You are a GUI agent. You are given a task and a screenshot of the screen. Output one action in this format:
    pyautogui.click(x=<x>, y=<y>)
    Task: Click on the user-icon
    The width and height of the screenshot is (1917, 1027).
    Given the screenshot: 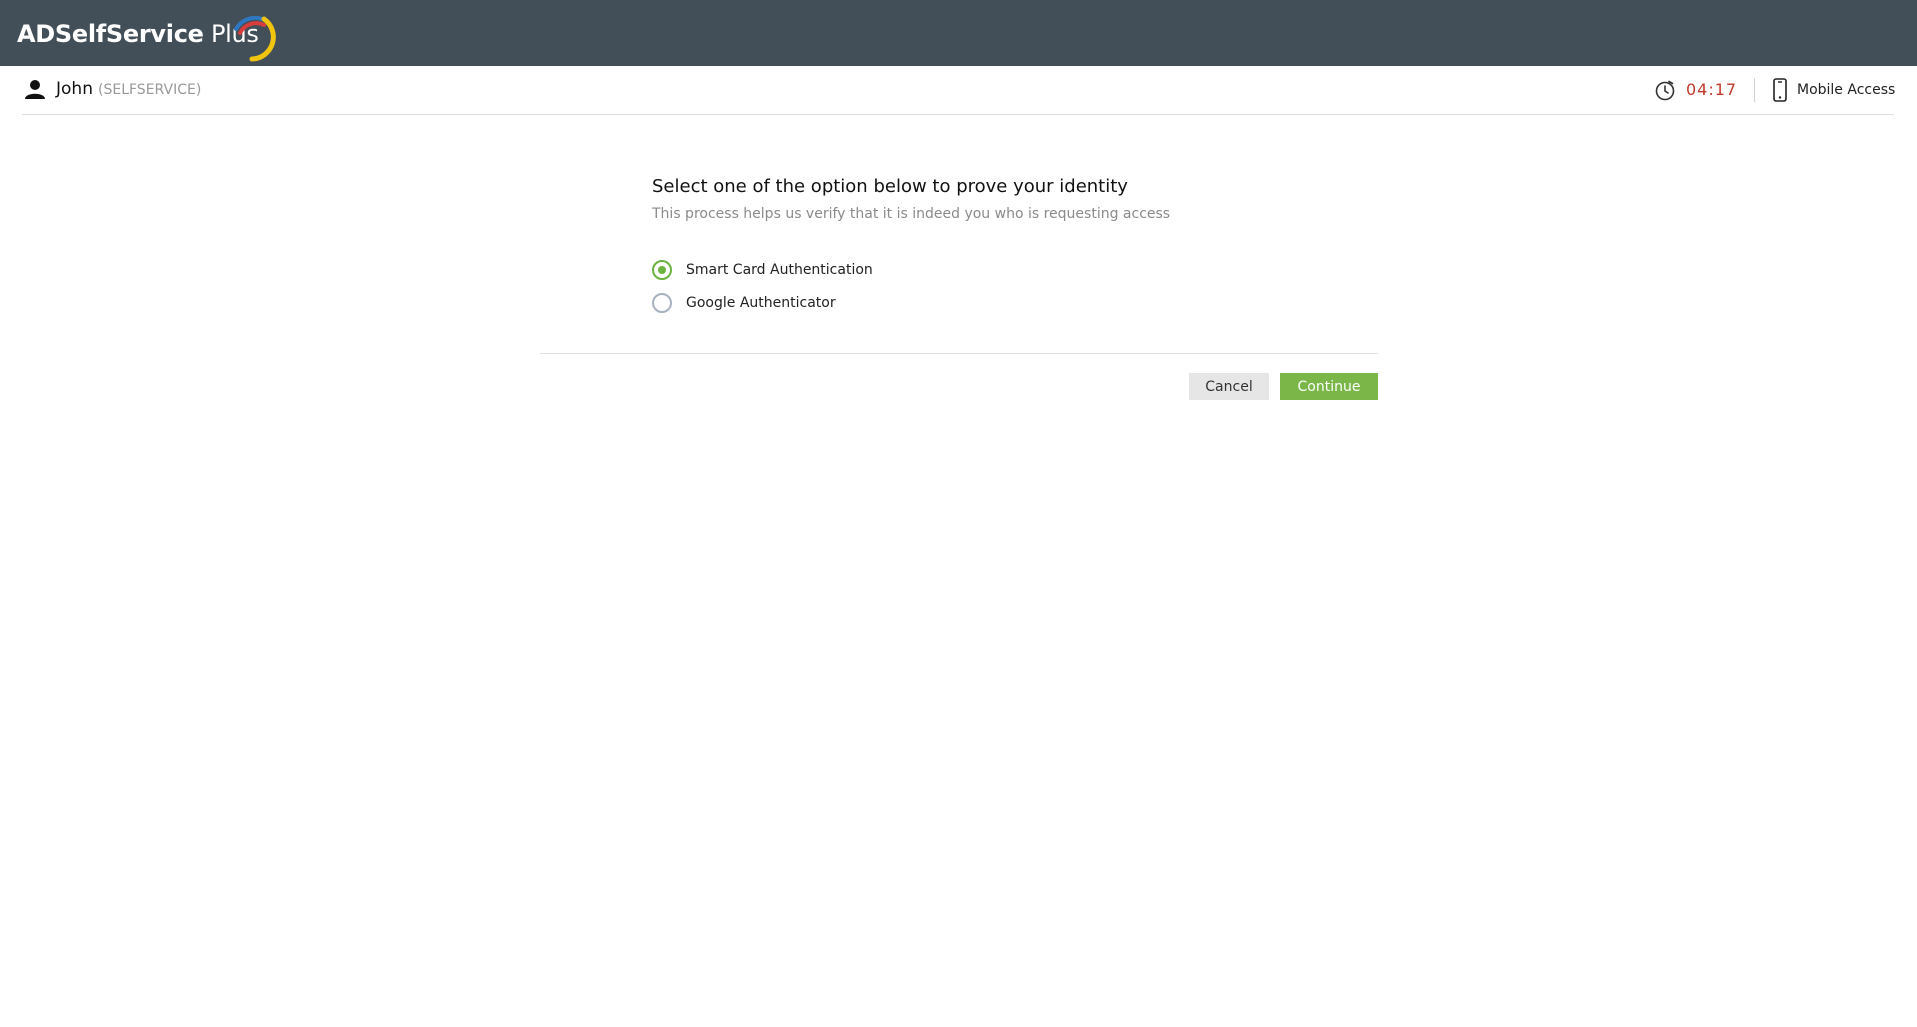 What is the action you would take?
    pyautogui.click(x=35, y=89)
    